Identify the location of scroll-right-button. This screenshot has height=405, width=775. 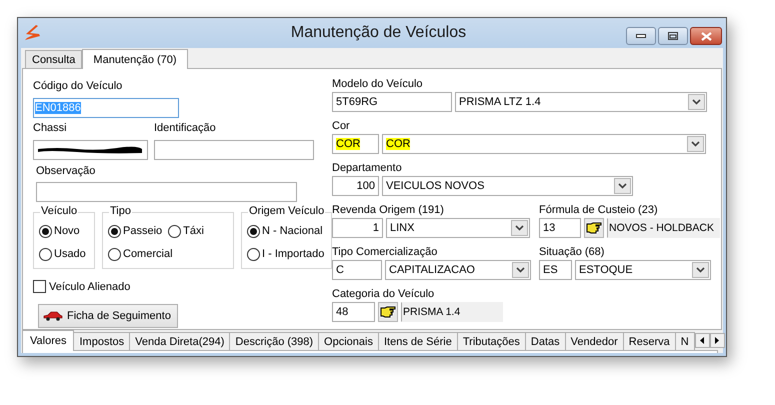
(717, 340).